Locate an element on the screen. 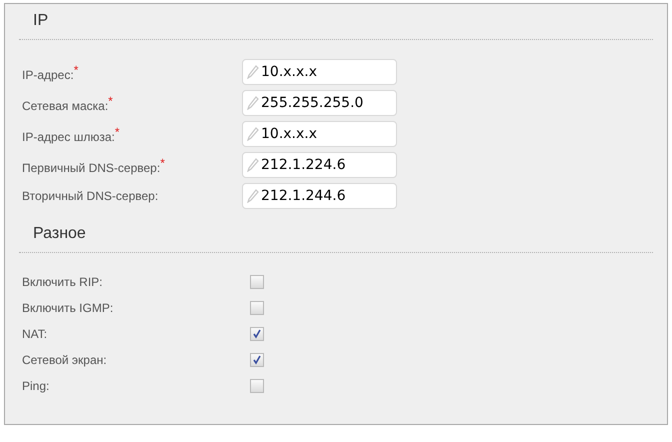 The width and height of the screenshot is (672, 442). section-title: IP is located at coordinates (40, 21).